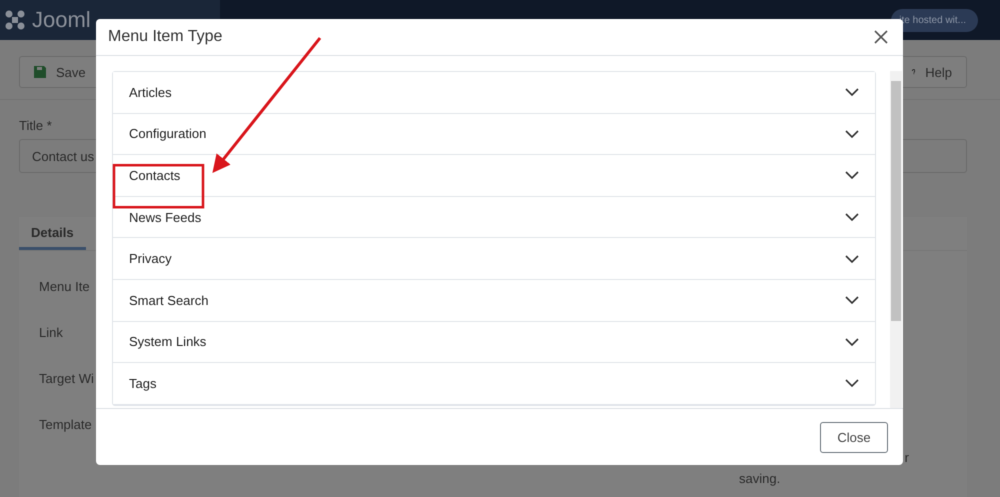  I want to click on field-label: Target Wi, so click(66, 378).